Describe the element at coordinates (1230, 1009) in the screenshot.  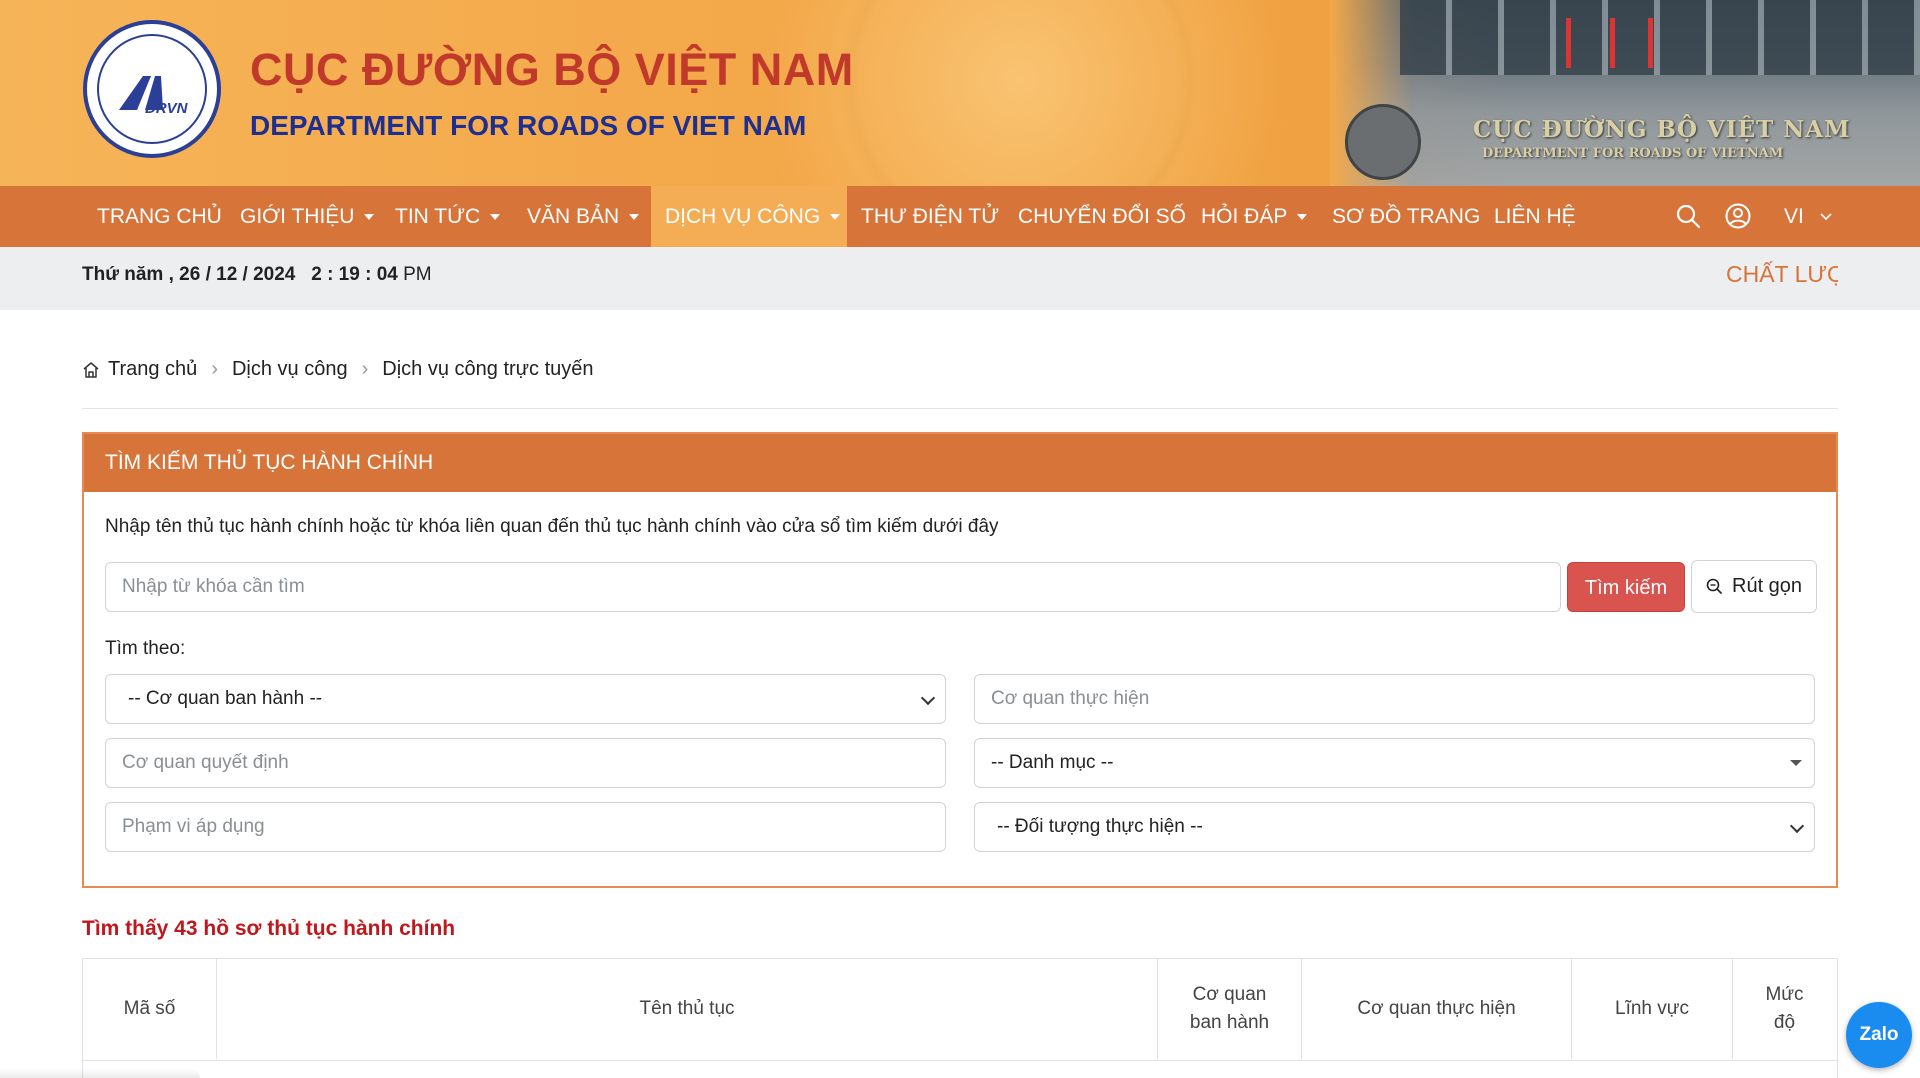
I see `column-header-co-quan-ban-hanh: Cơ quan ban hành` at that location.